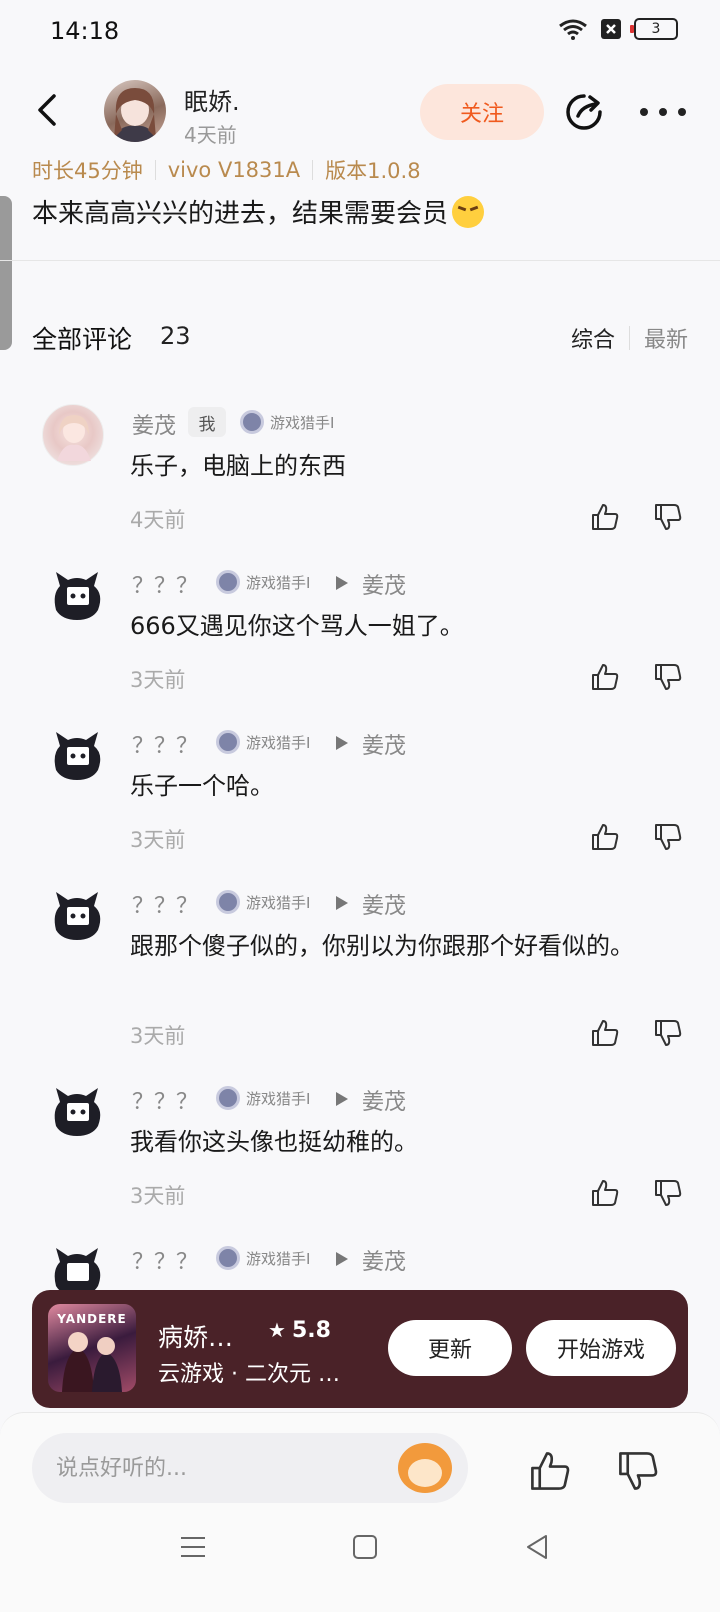 The height and width of the screenshot is (1612, 720). Describe the element at coordinates (468, 211) in the screenshot. I see `angry-emoji-icon` at that location.